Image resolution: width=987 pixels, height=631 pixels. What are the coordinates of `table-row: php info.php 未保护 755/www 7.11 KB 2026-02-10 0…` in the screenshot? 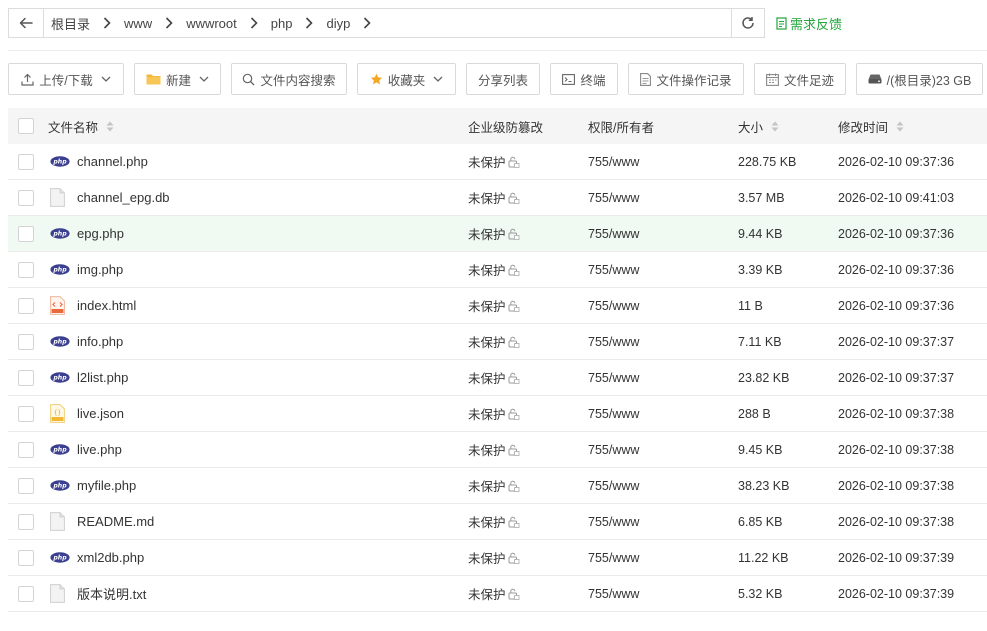 It's located at (497, 342).